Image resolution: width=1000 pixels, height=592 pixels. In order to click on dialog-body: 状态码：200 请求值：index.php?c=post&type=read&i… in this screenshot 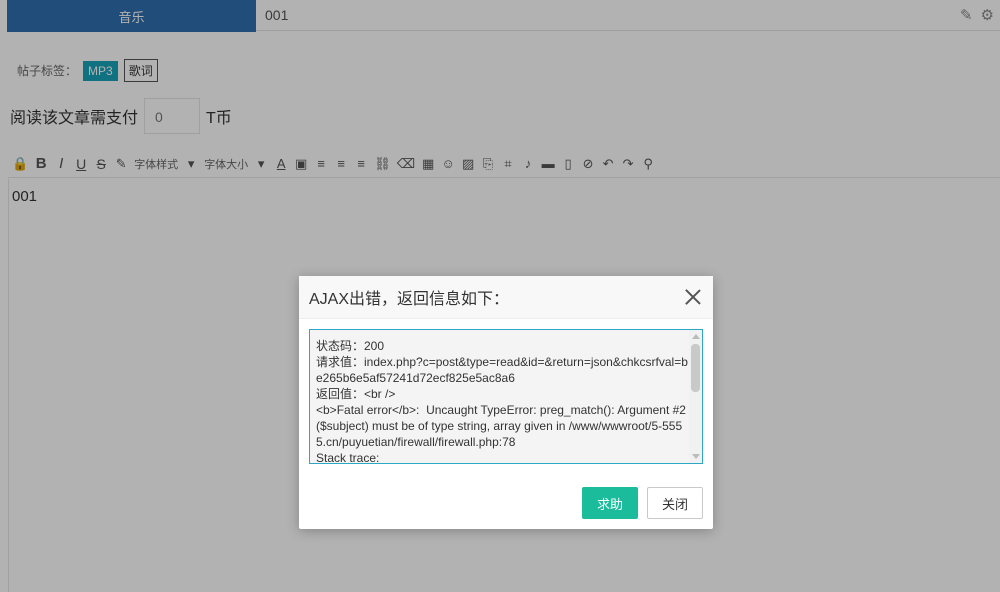, I will do `click(506, 391)`.